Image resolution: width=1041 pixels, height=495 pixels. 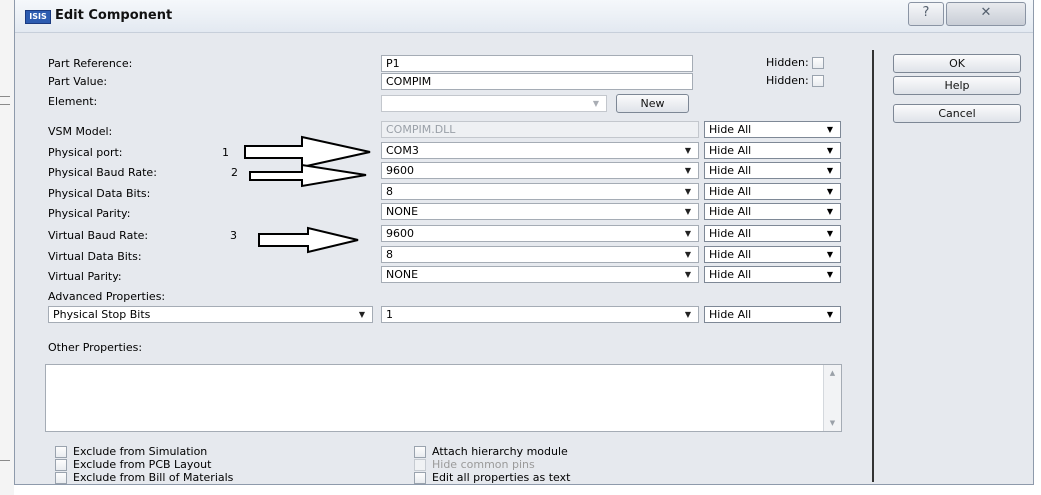 What do you see at coordinates (307, 194) in the screenshot?
I see `annotation-arrows` at bounding box center [307, 194].